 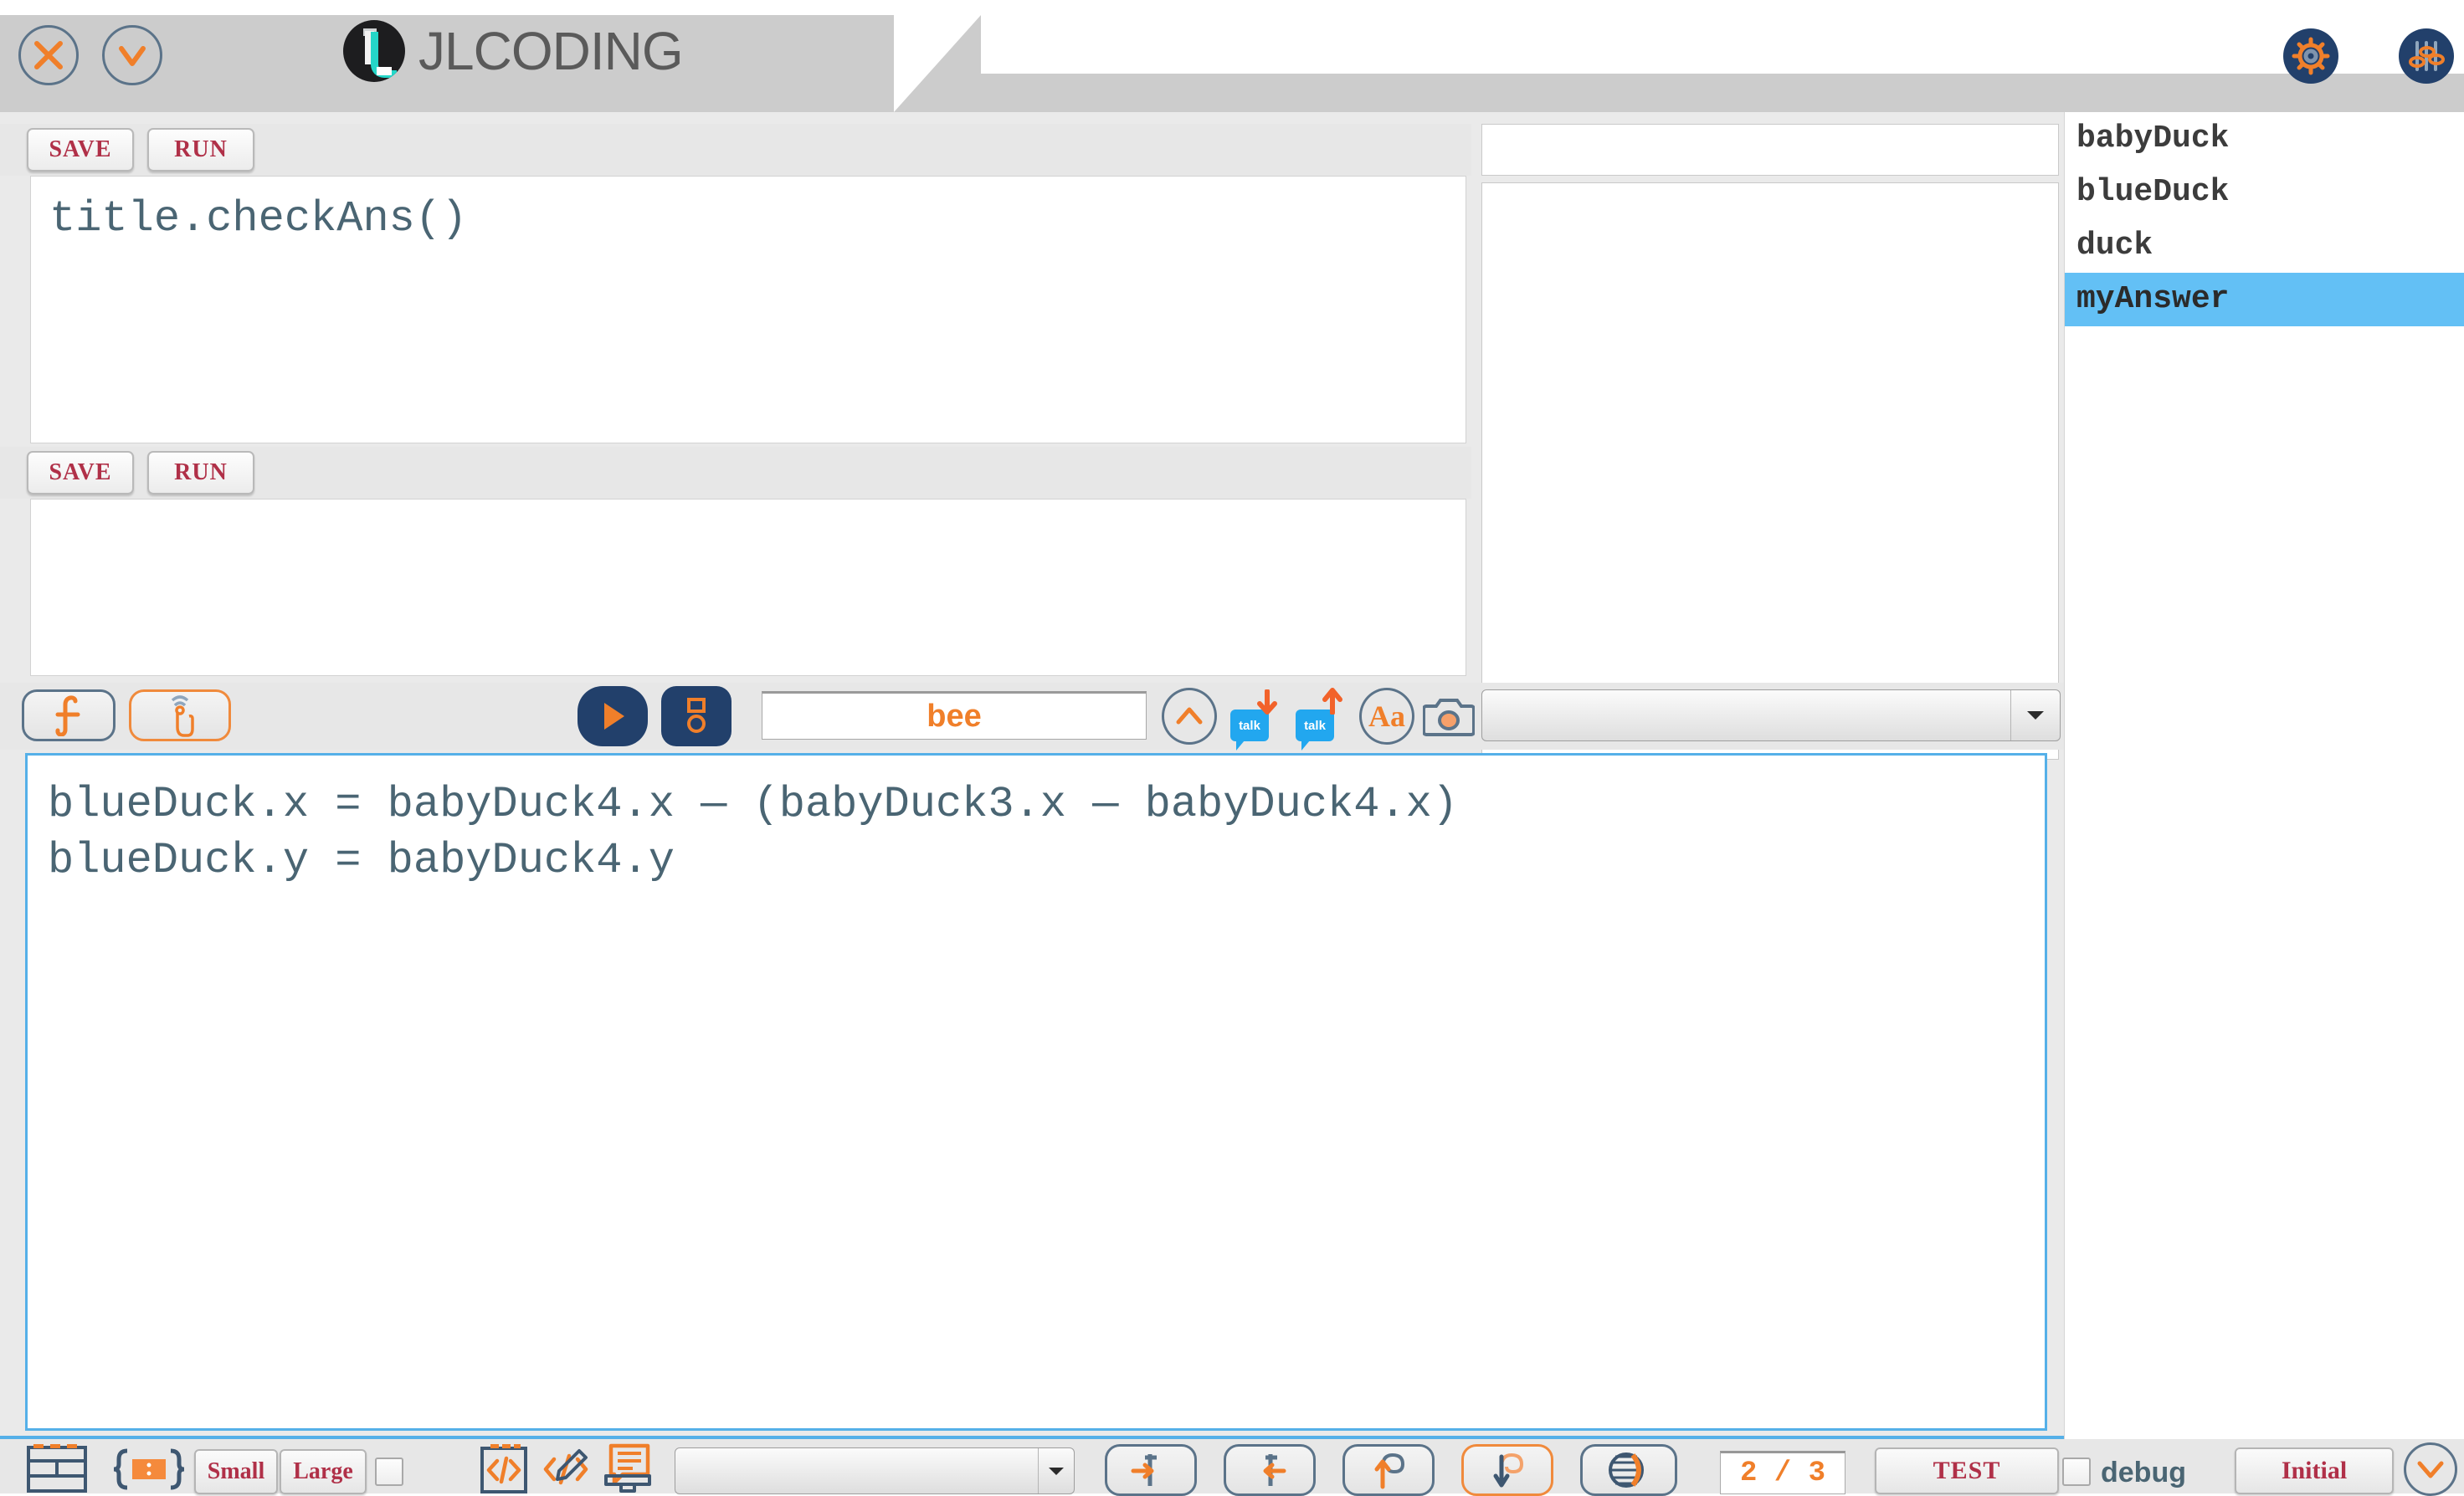 I want to click on gear-icon, so click(x=2310, y=56).